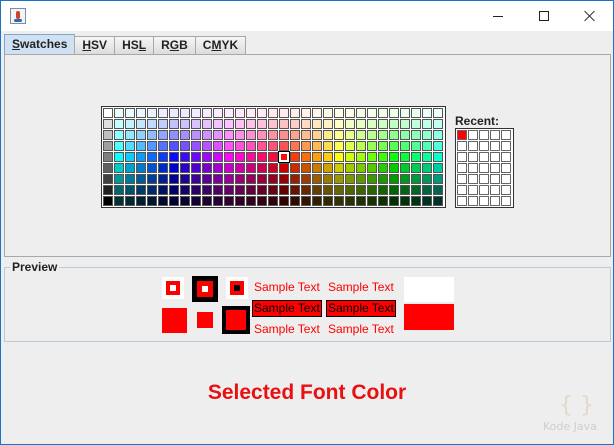 The image size is (614, 445). Describe the element at coordinates (220, 45) in the screenshot. I see `tab-cmyk: CMYK` at that location.